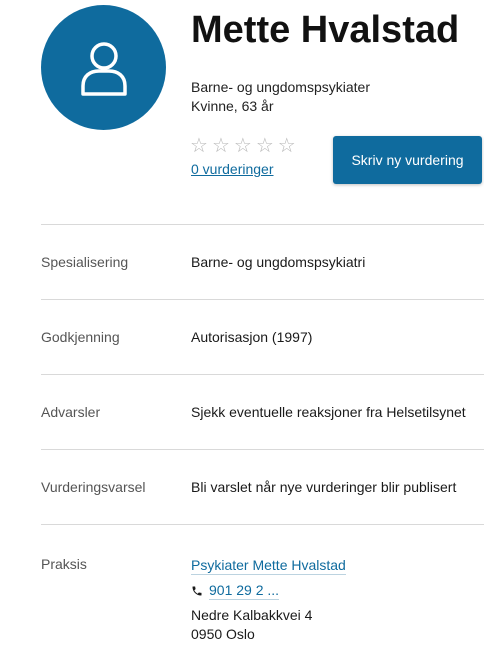 The image size is (484, 645). Describe the element at coordinates (268, 625) in the screenshot. I see `practice-address: Nedre Kalbakkvei 4 0950 Oslo` at that location.